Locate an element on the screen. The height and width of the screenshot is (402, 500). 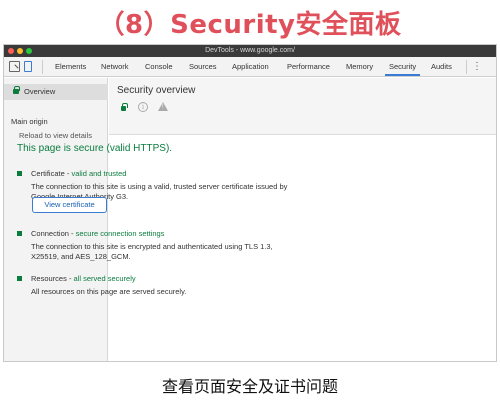
window-title: DevTools - www.google.com/ is located at coordinates (250, 50).